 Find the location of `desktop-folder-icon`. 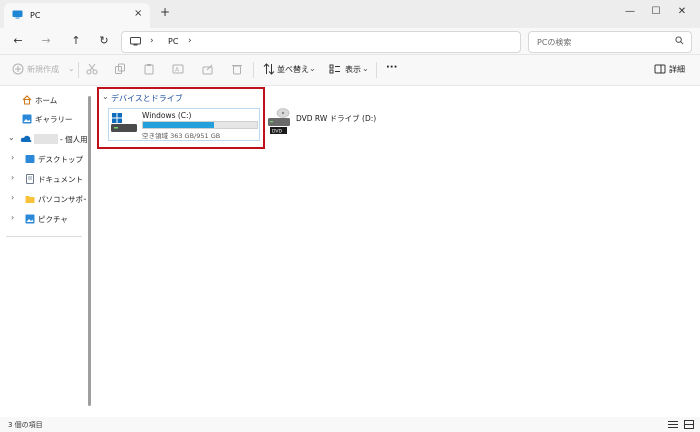

desktop-folder-icon is located at coordinates (30, 159).